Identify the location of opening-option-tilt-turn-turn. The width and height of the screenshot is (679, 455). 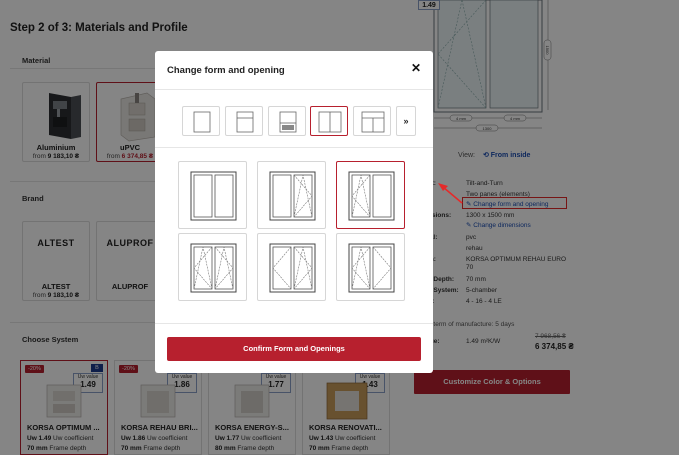
(370, 267).